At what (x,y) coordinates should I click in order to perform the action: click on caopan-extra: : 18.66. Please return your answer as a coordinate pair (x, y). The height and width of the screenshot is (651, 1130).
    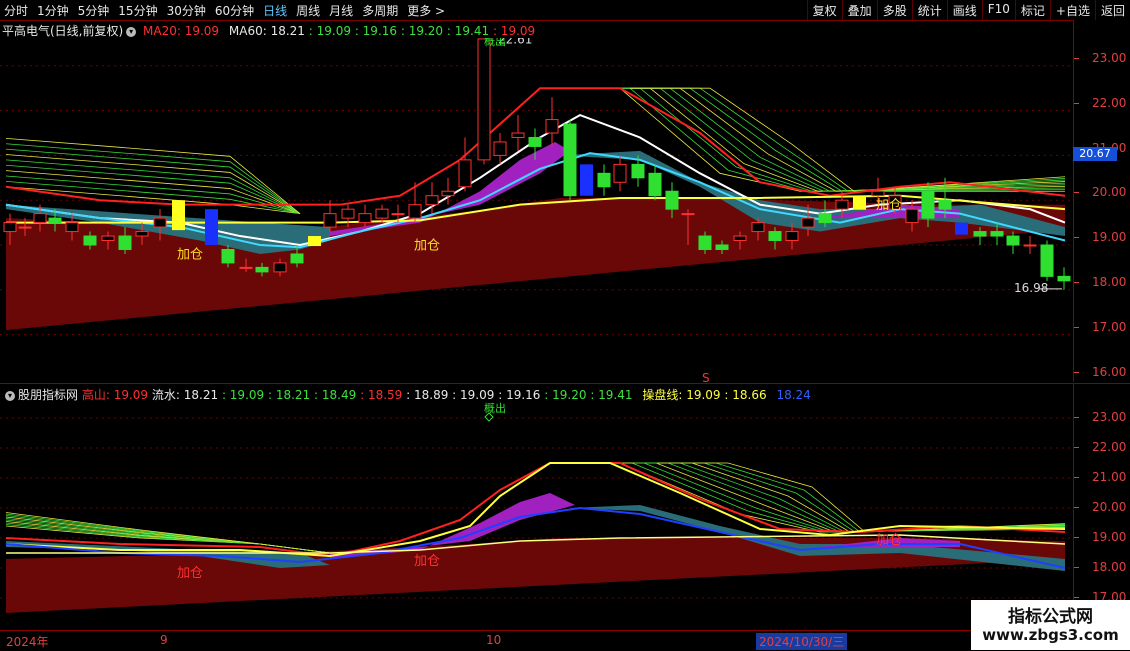
    Looking at the image, I should click on (745, 395).